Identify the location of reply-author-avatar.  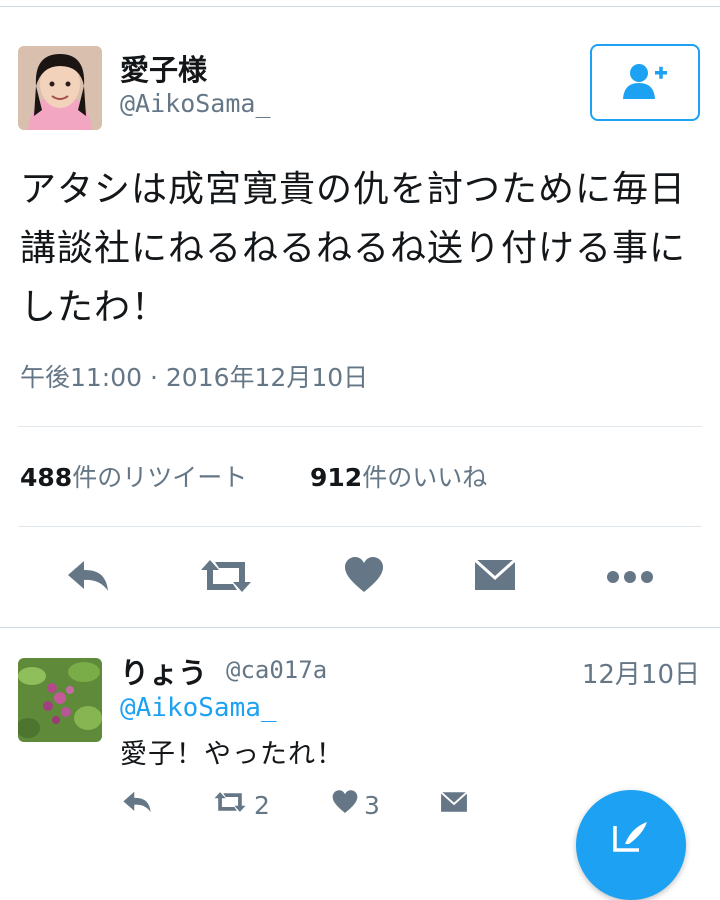
(60, 700).